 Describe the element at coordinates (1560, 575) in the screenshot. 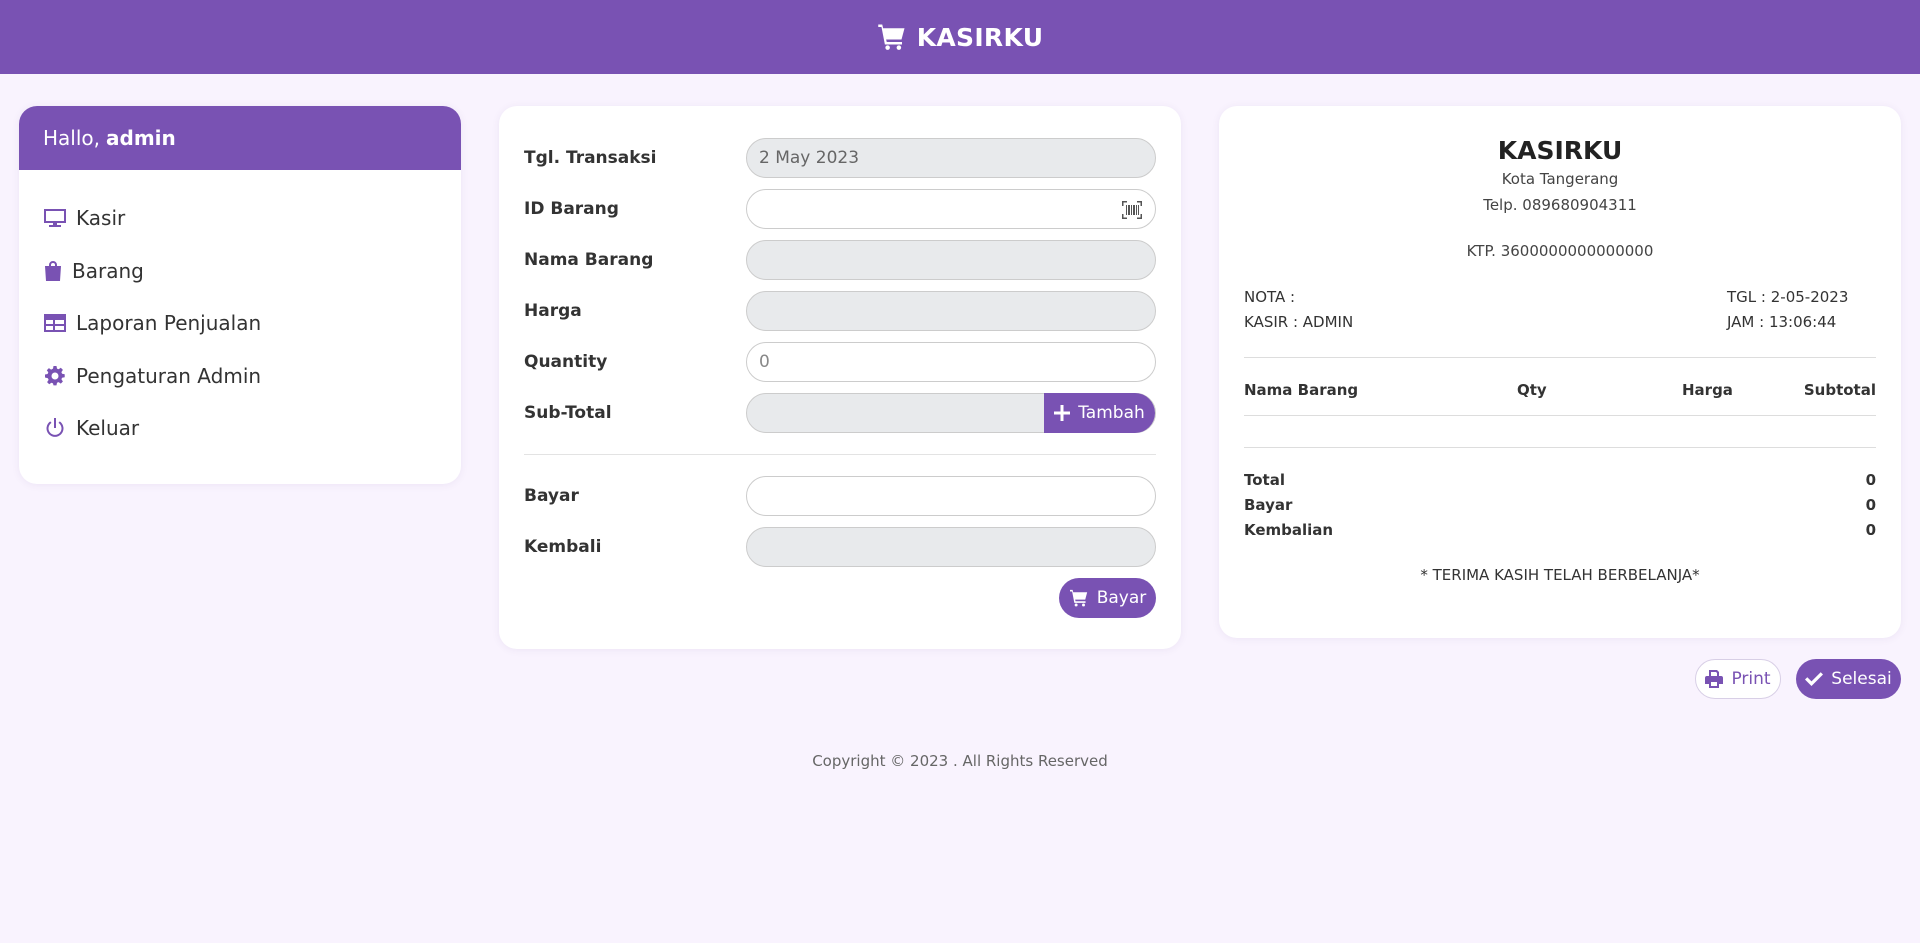

I see `receipt-thanks: * TERIMA KASIH TELAH BERBELANJA*` at that location.